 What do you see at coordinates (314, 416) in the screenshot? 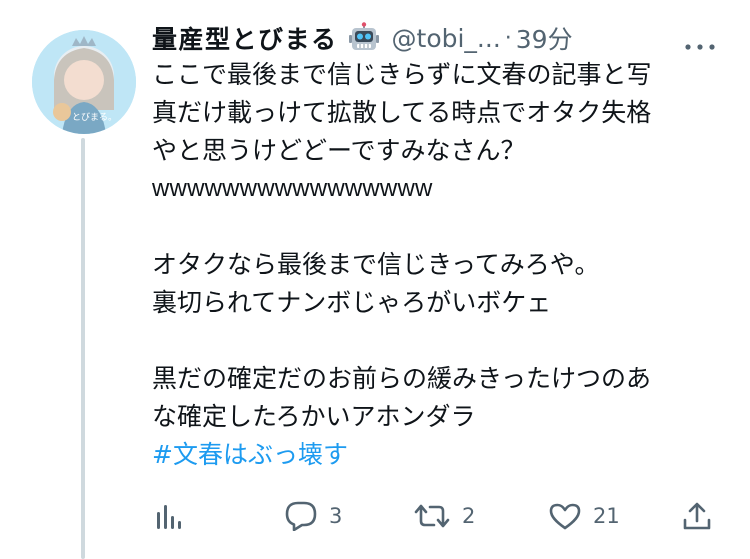
I see `tweet-text-line: な確定したろかいアホンダラ` at bounding box center [314, 416].